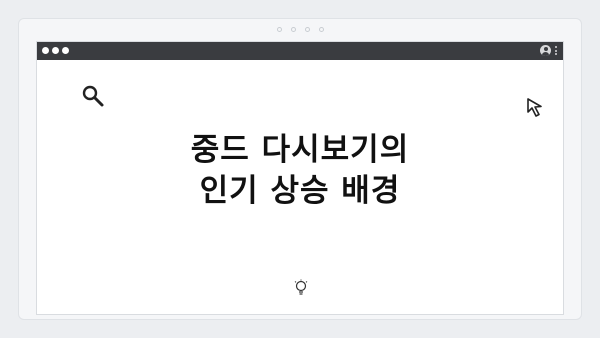 This screenshot has width=600, height=338. Describe the element at coordinates (300, 31) in the screenshot. I see `pagination-dots` at that location.